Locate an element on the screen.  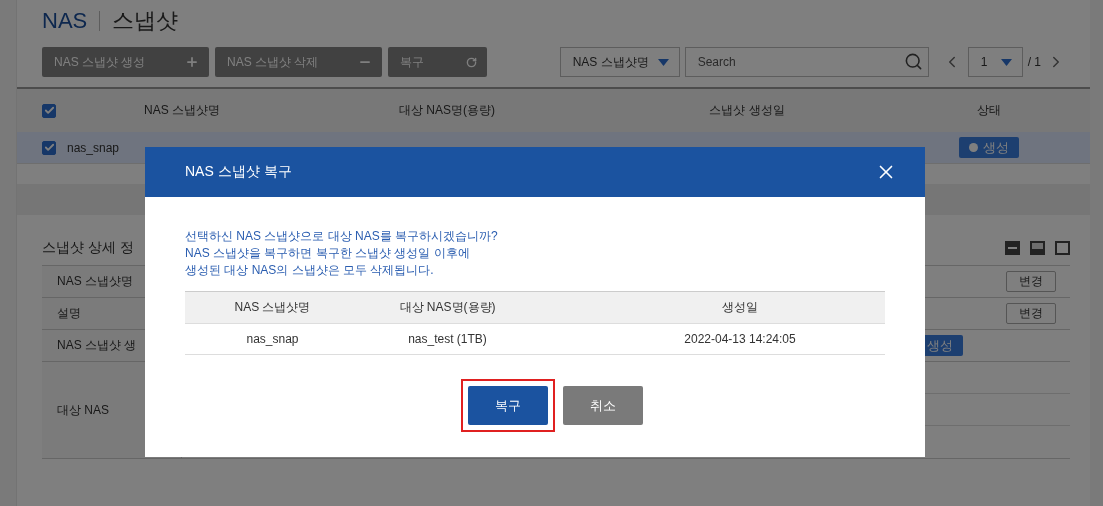
cancel-button: 취소 is located at coordinates (602, 405).